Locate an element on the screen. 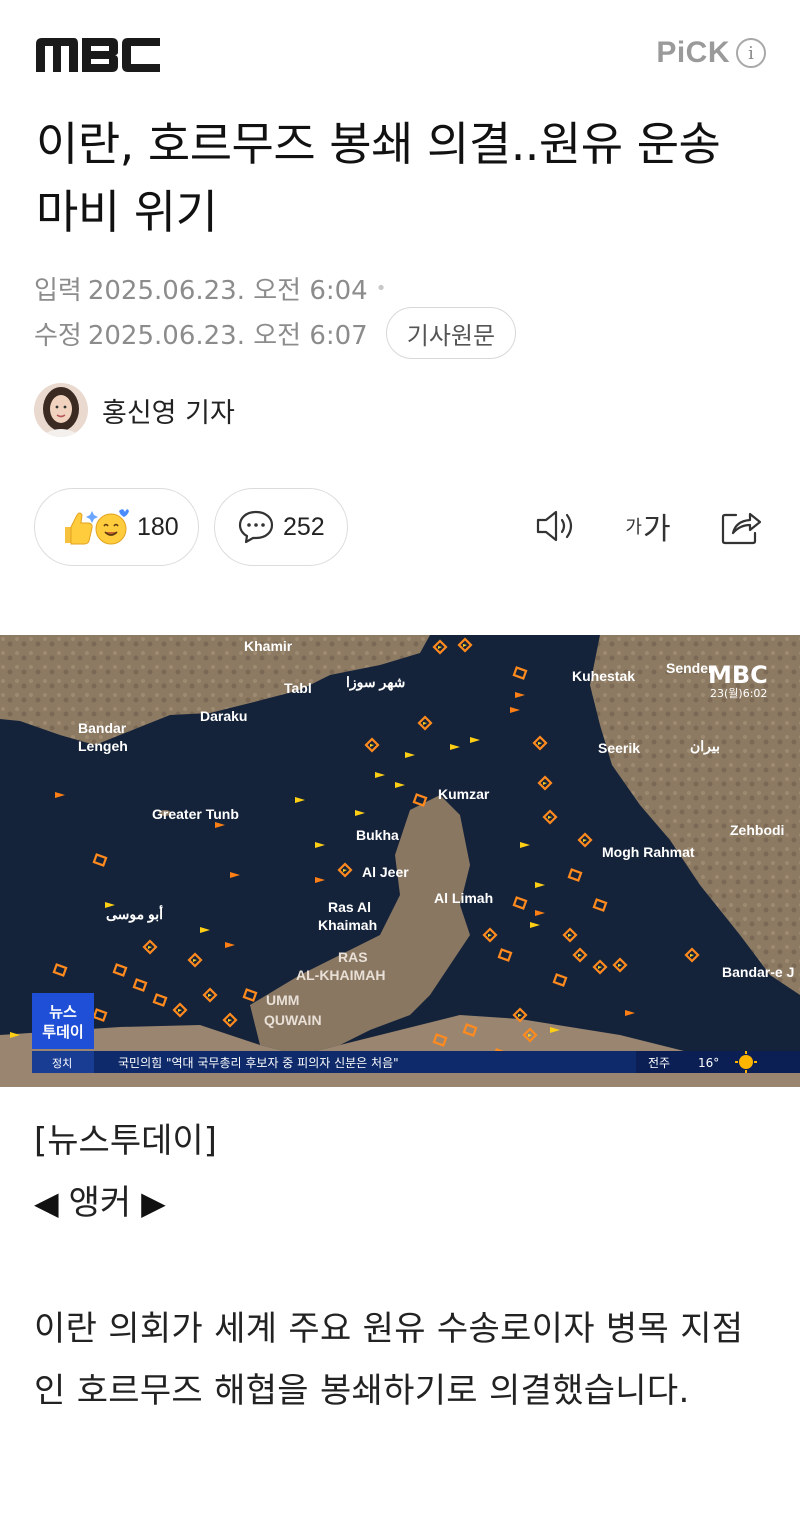 This screenshot has width=800, height=1521. speaker-icon is located at coordinates (554, 526).